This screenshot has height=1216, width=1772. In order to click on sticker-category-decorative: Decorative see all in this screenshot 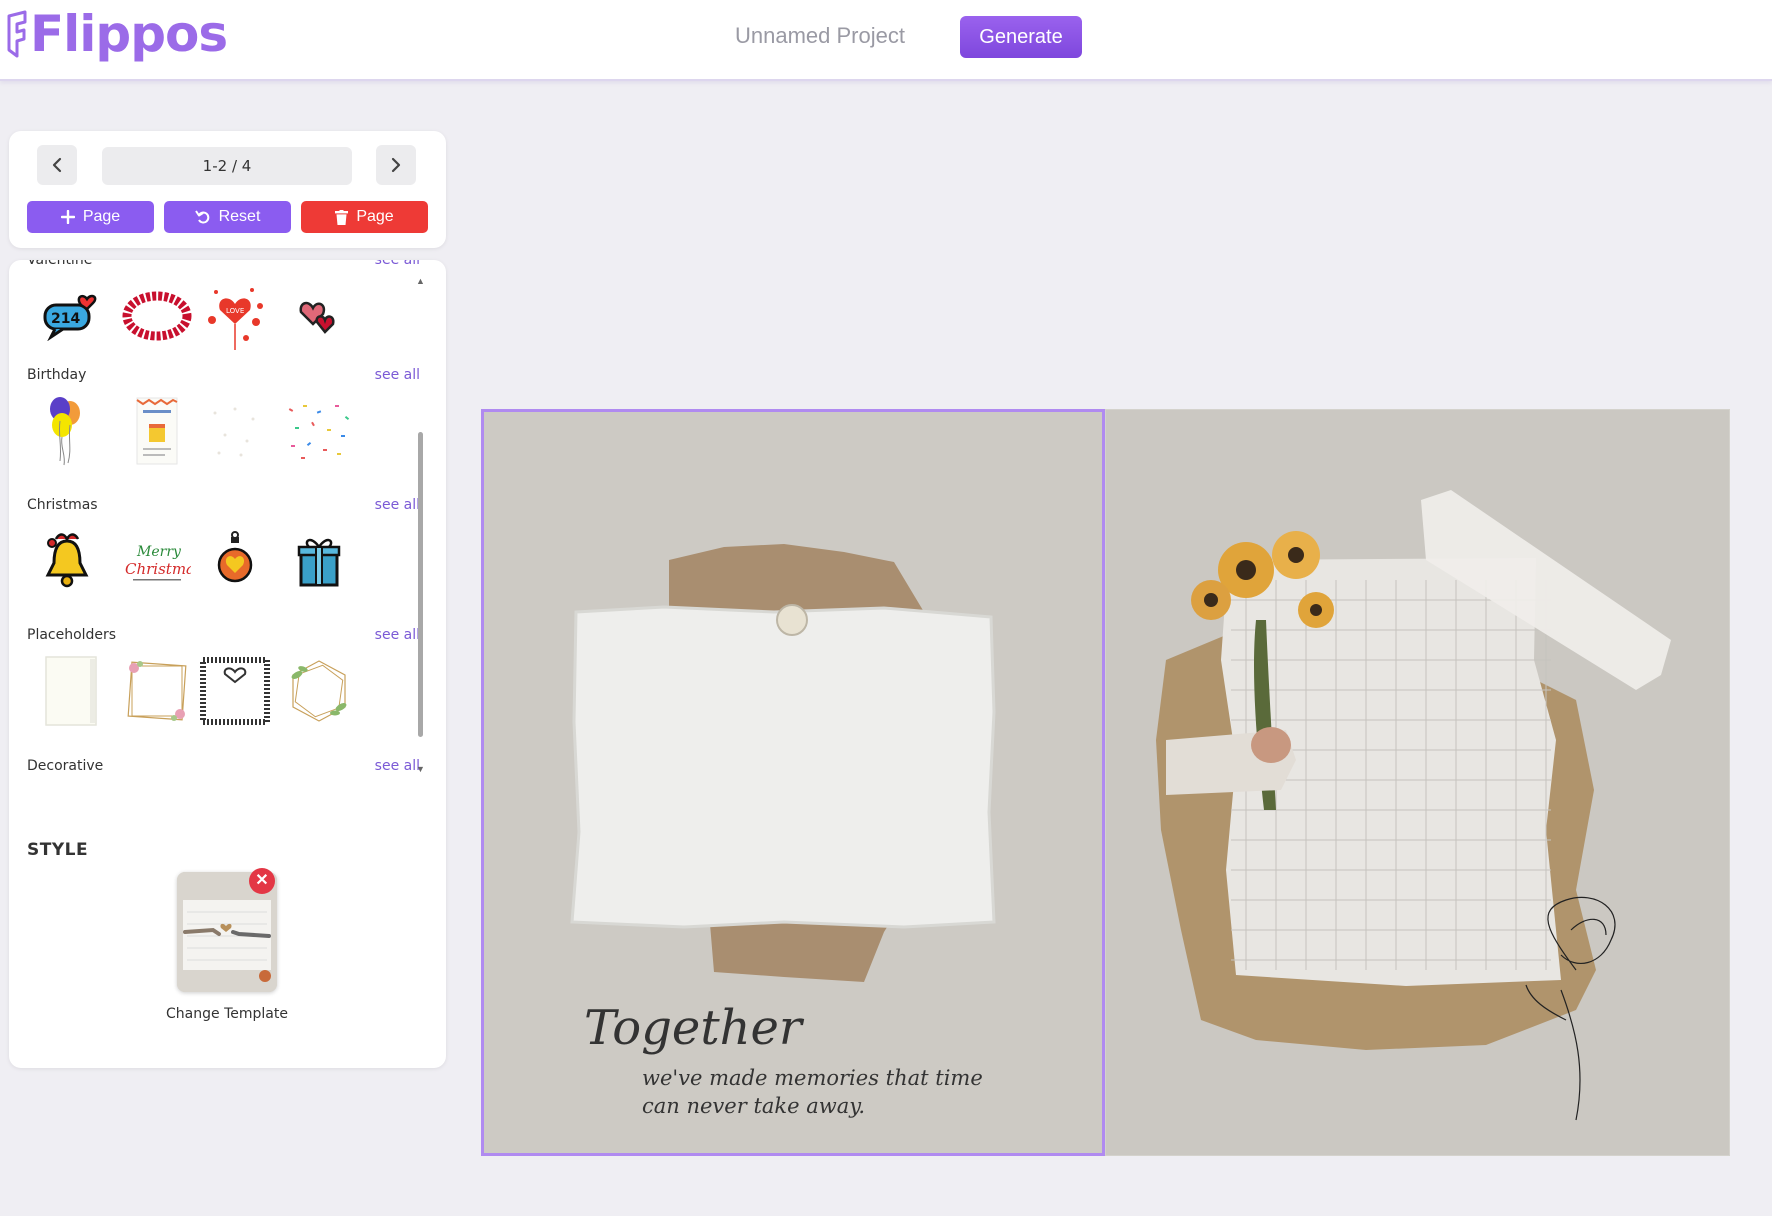, I will do `click(223, 769)`.